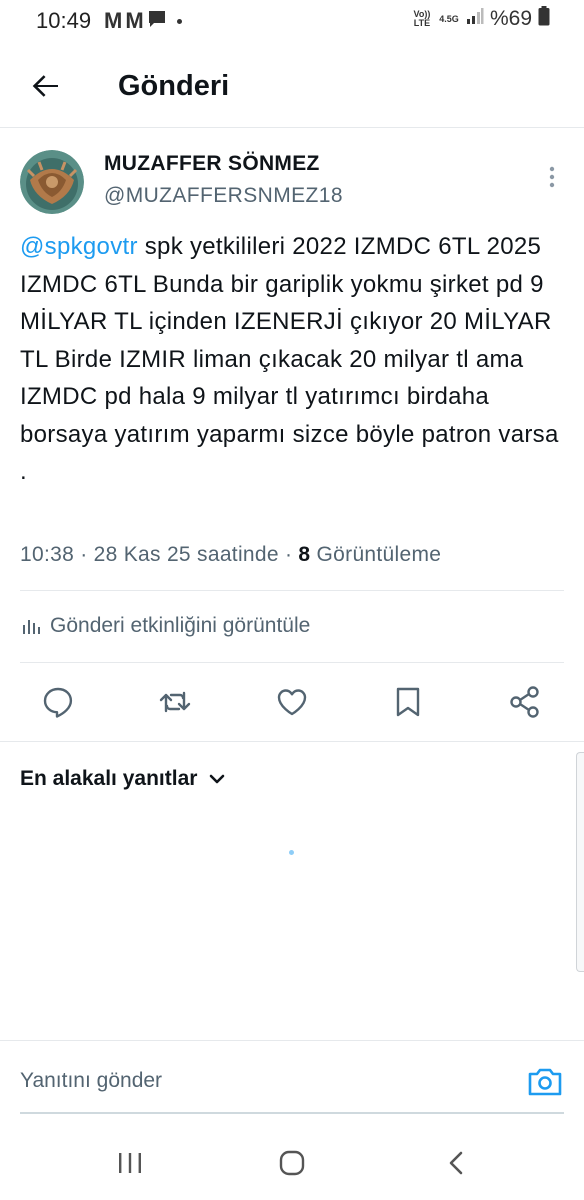 This screenshot has width=584, height=1200. I want to click on bookmark-icon, so click(408, 702).